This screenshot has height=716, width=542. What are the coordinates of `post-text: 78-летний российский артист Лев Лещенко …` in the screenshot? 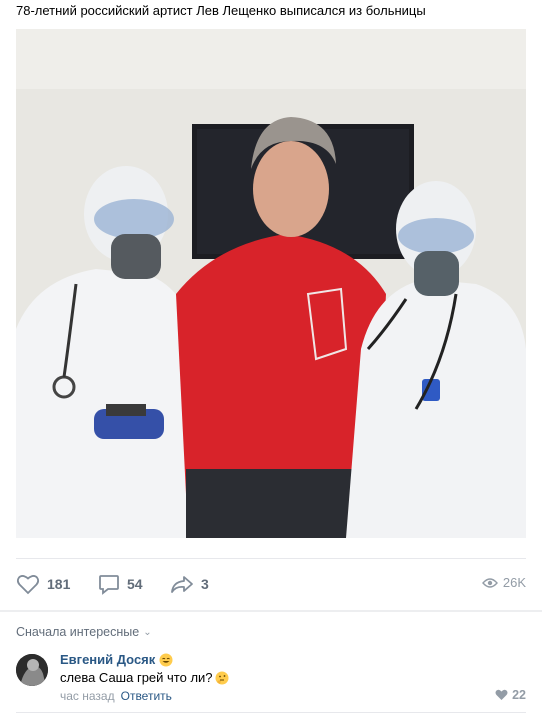 It's located at (221, 10).